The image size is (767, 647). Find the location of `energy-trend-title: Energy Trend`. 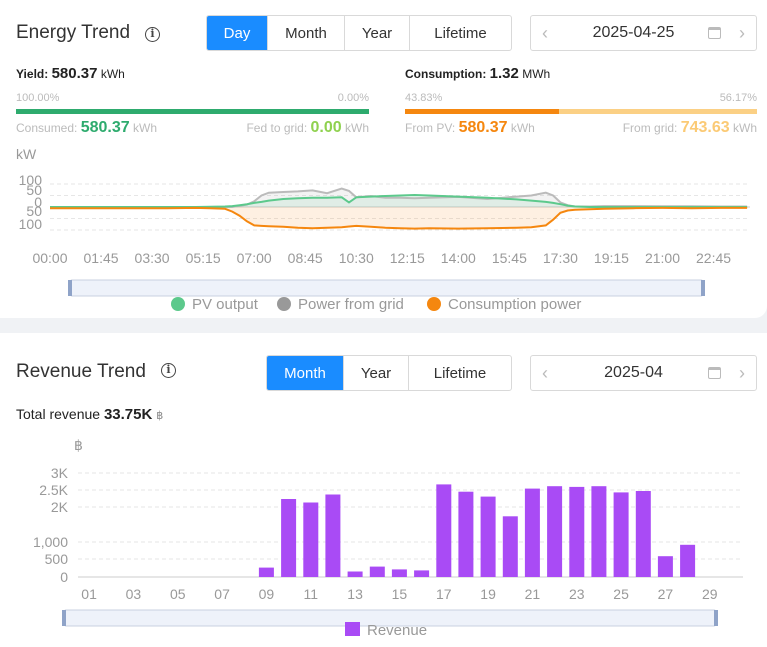

energy-trend-title: Energy Trend is located at coordinates (73, 32).